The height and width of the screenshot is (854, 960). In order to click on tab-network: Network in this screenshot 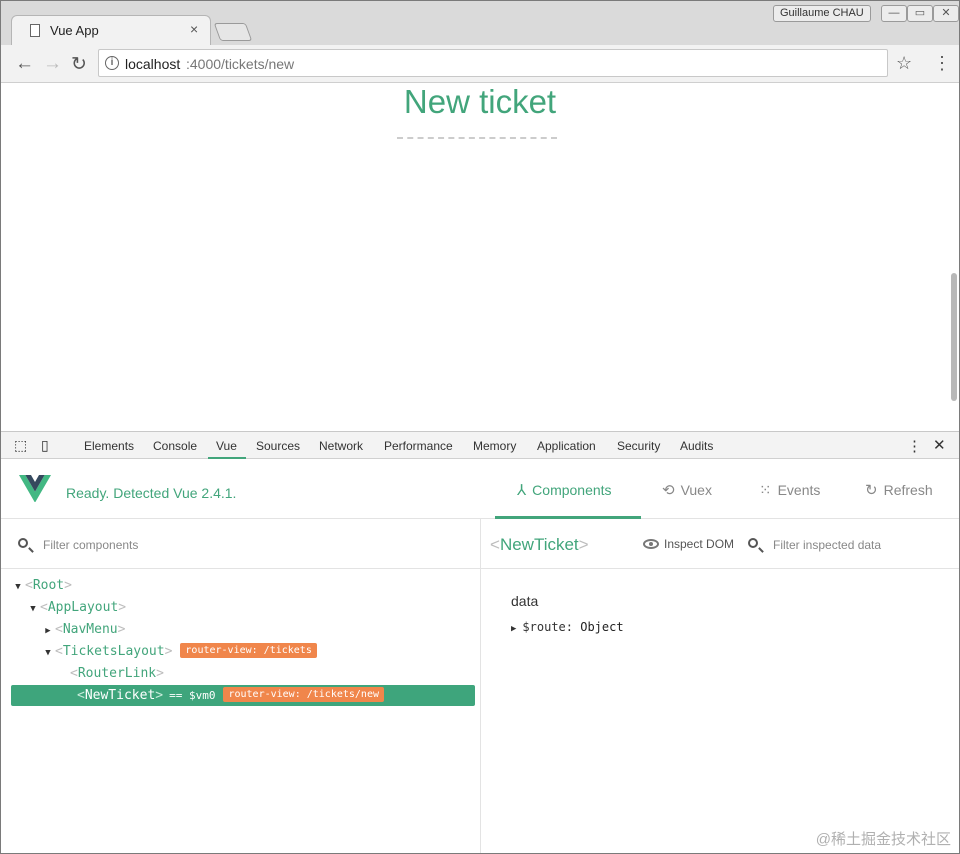, I will do `click(341, 446)`.